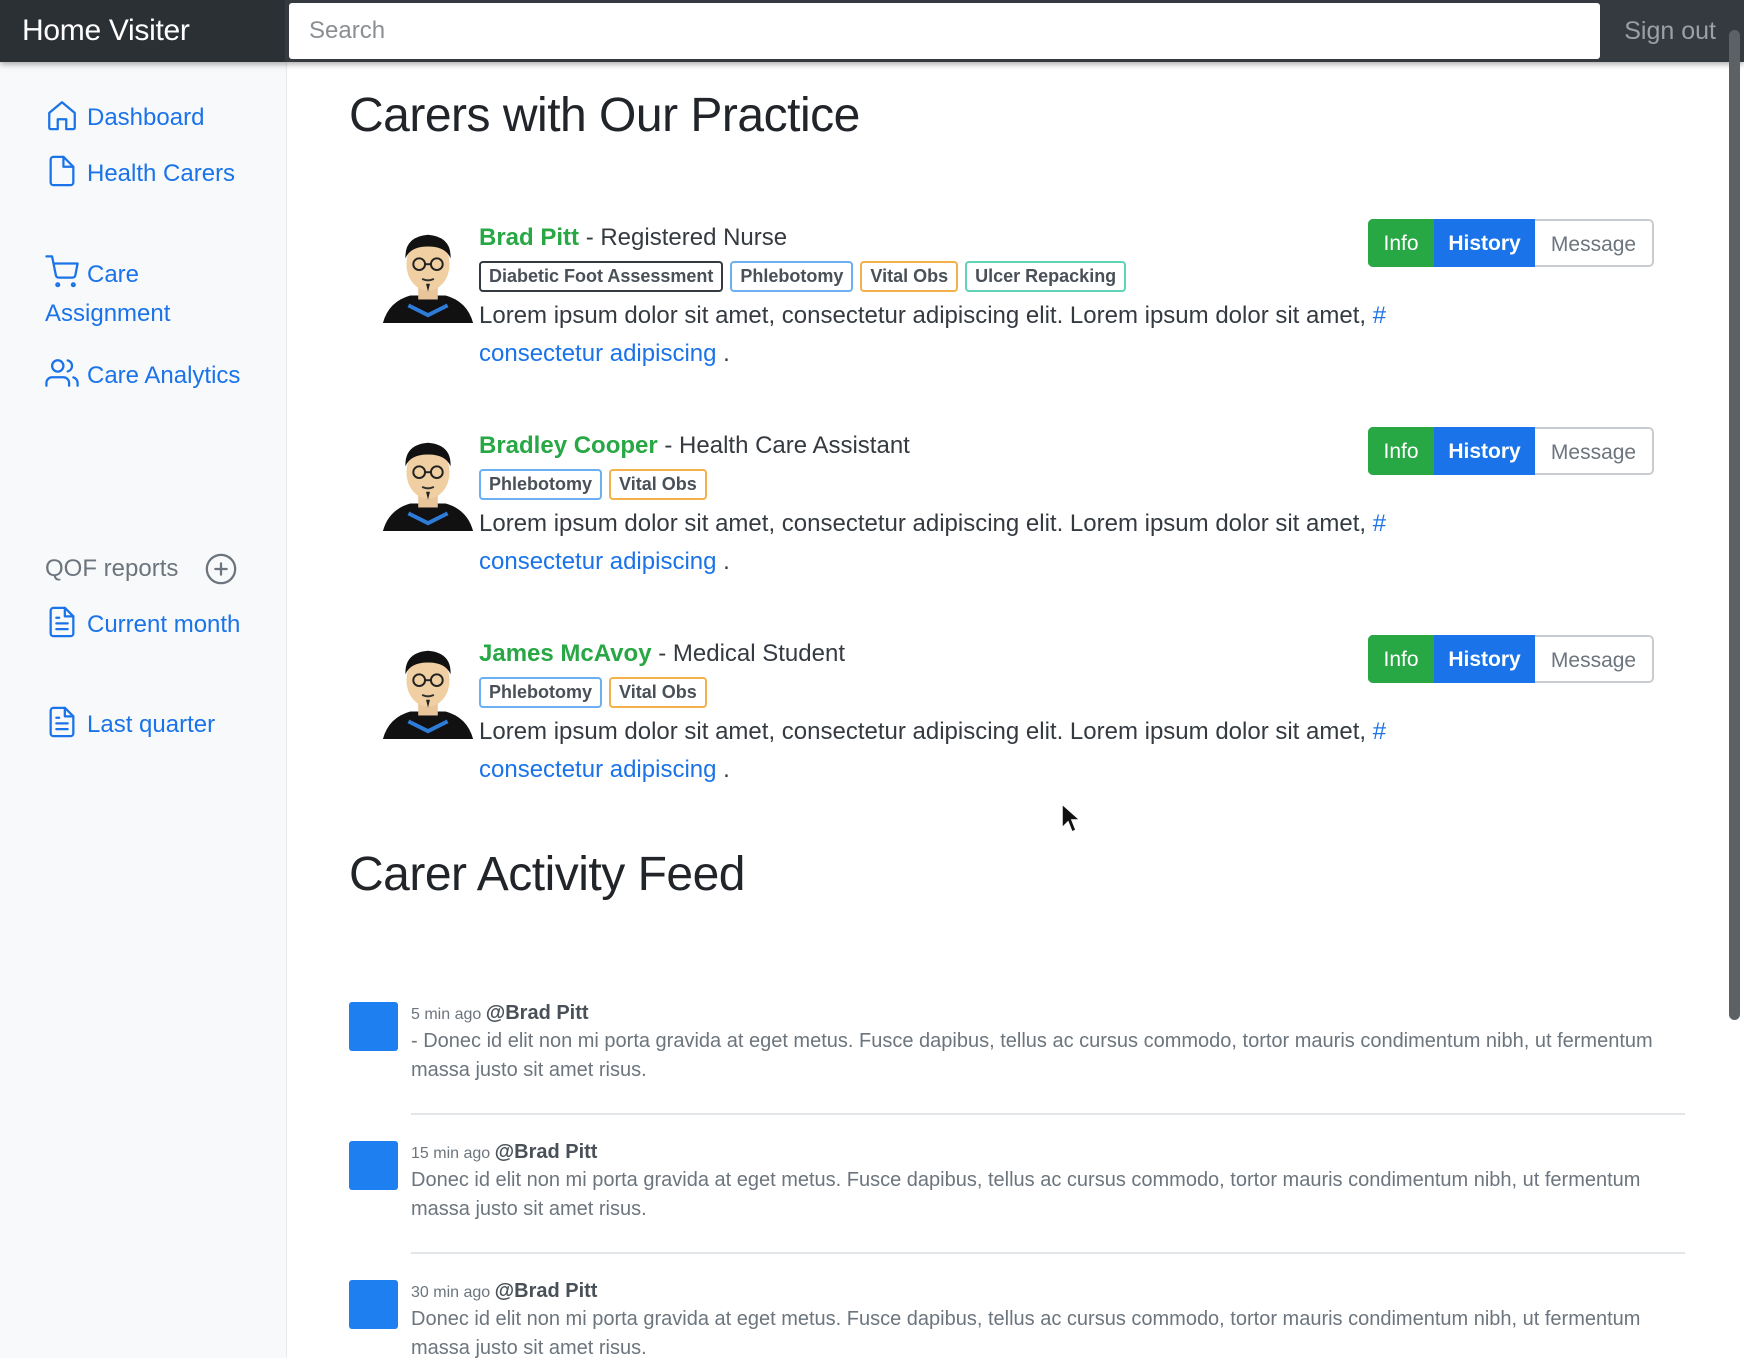  I want to click on sidebar-item-health-carers: Health Carers, so click(152, 173).